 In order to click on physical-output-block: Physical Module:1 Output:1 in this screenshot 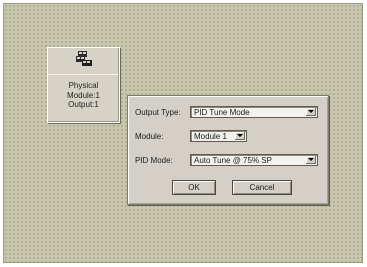, I will do `click(83, 85)`.